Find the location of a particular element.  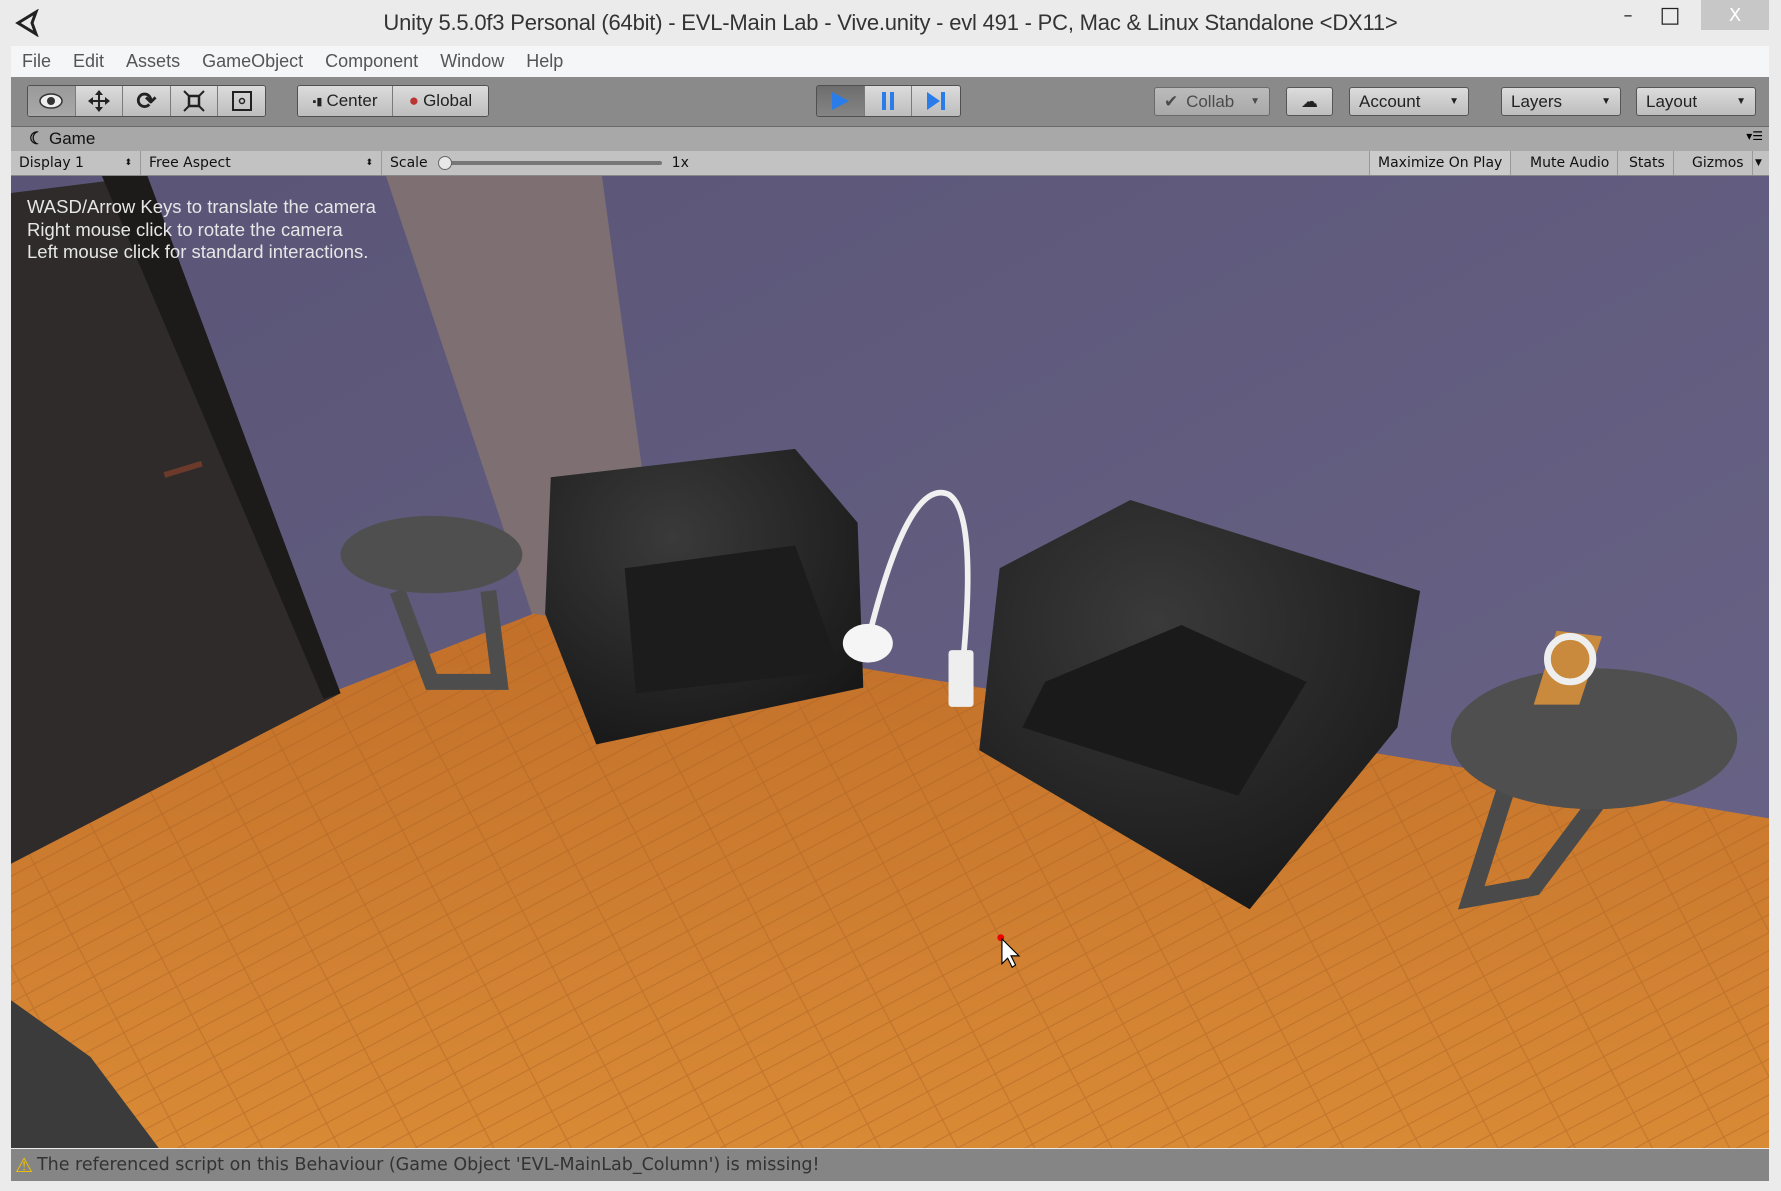

layers-dropdown: Layers ▼ is located at coordinates (1561, 101).